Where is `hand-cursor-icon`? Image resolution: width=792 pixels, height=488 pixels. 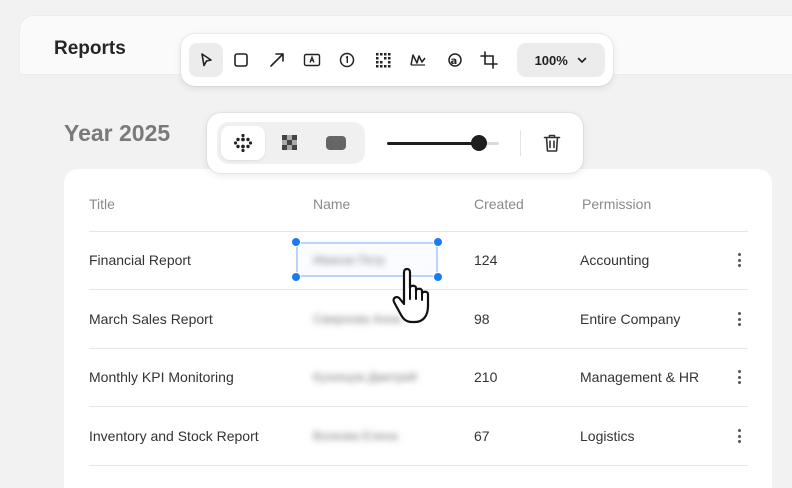
hand-cursor-icon is located at coordinates (411, 295).